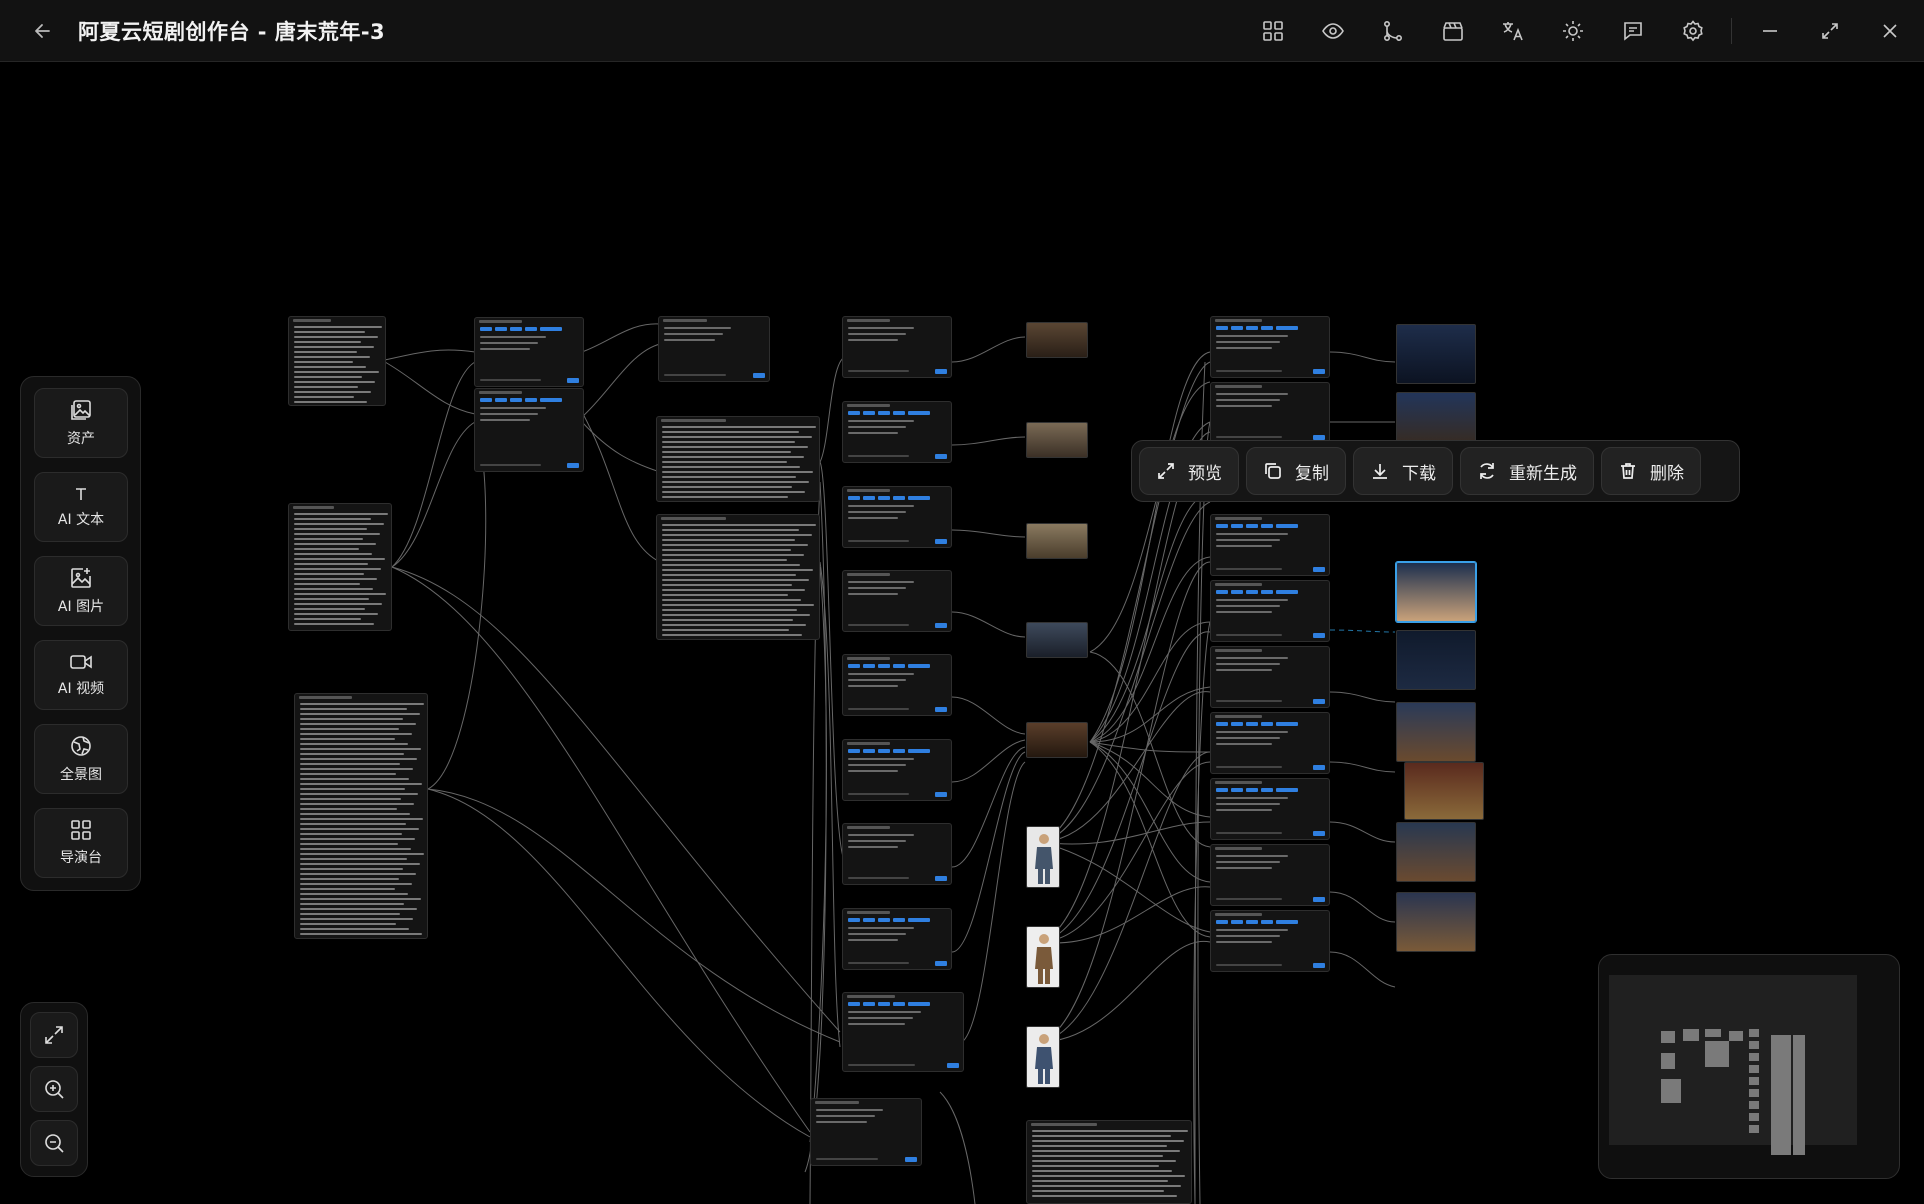 Image resolution: width=1924 pixels, height=1204 pixels. Describe the element at coordinates (1633, 31) in the screenshot. I see `comments-button` at that location.